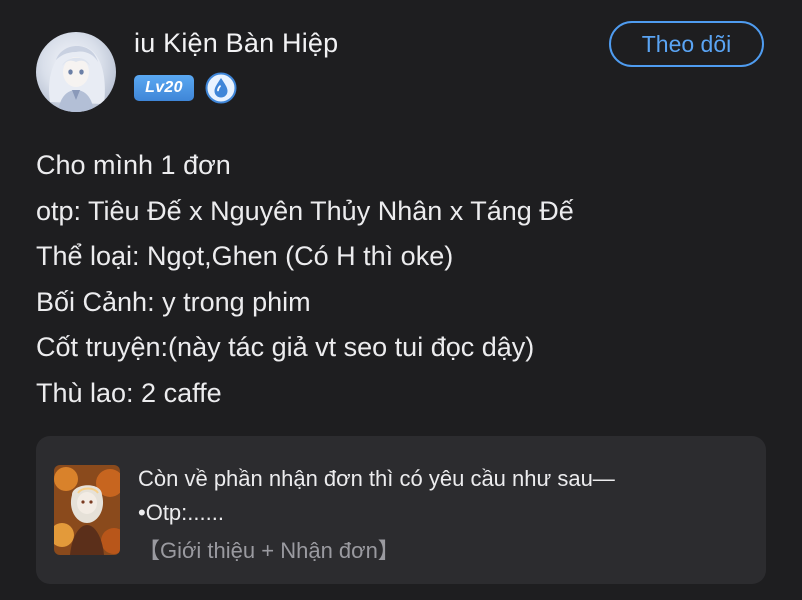 The width and height of the screenshot is (802, 600). Describe the element at coordinates (221, 88) in the screenshot. I see `water-drop-rank-badge-icon` at that location.